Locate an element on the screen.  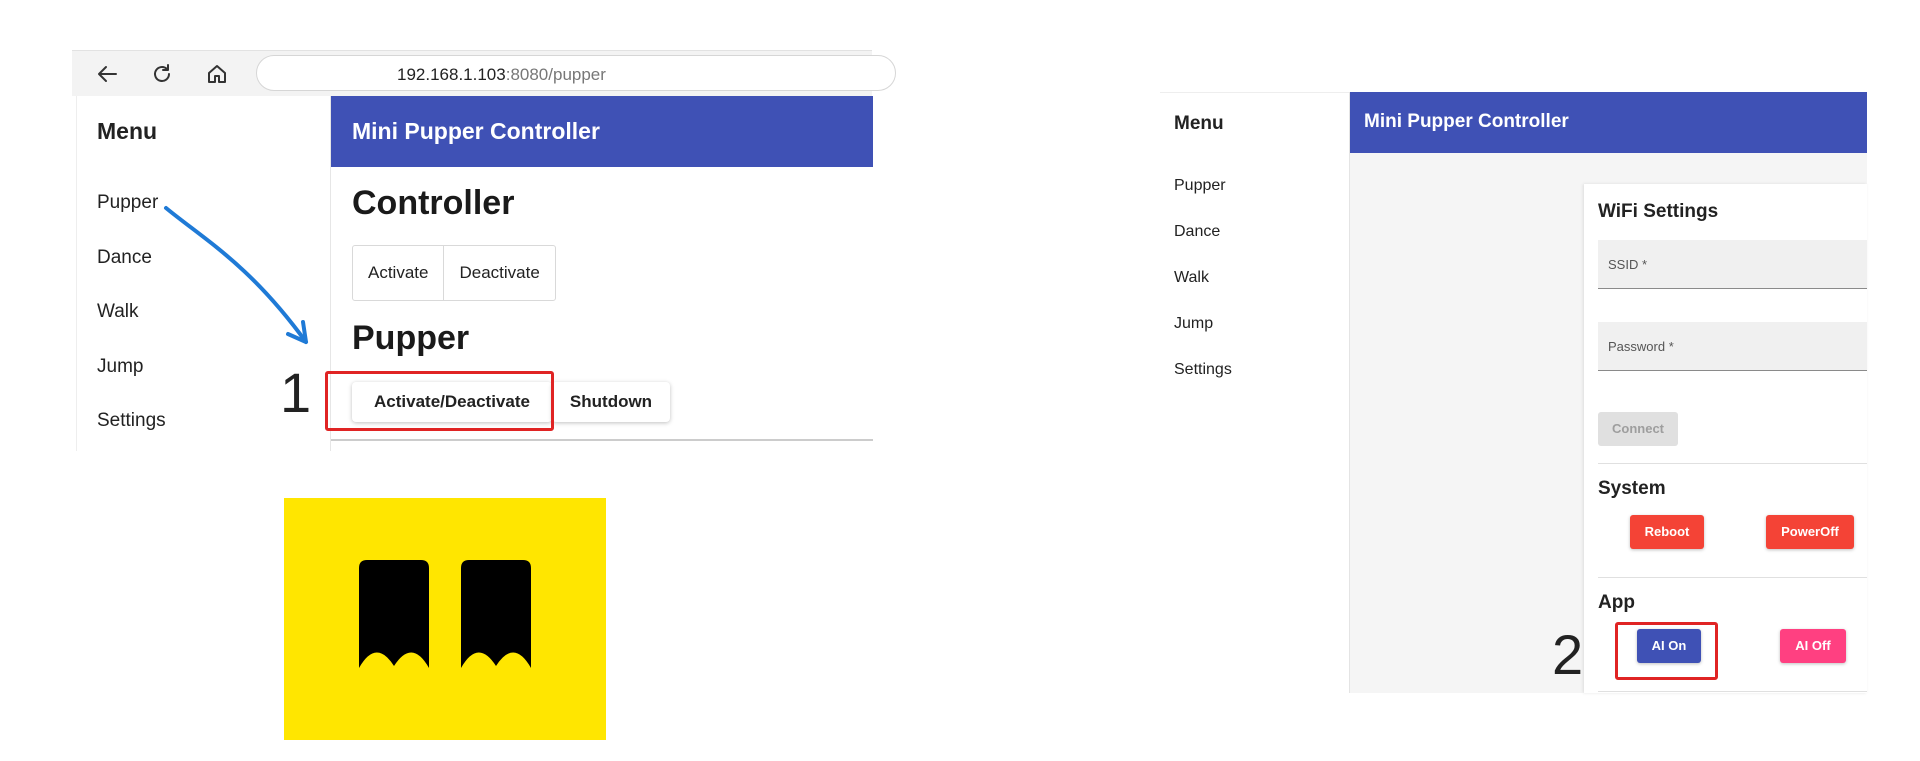
sidebar-item-jump: Jump is located at coordinates (1193, 324).